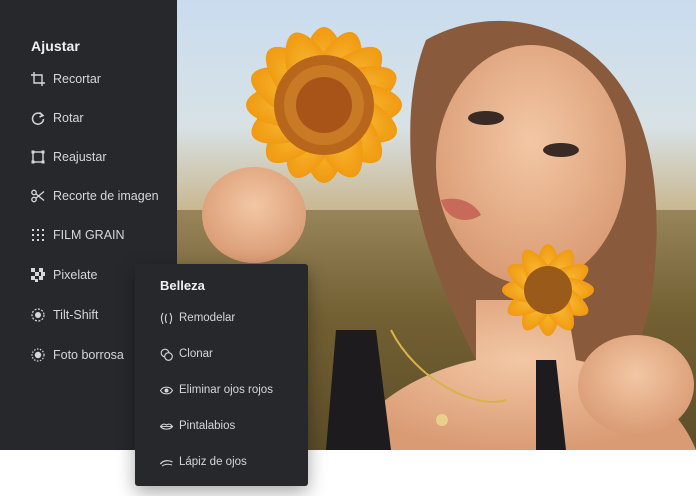 Image resolution: width=696 pixels, height=496 pixels. I want to click on sidebar-item-foto-borrosa: Foto borrosa, so click(77, 355).